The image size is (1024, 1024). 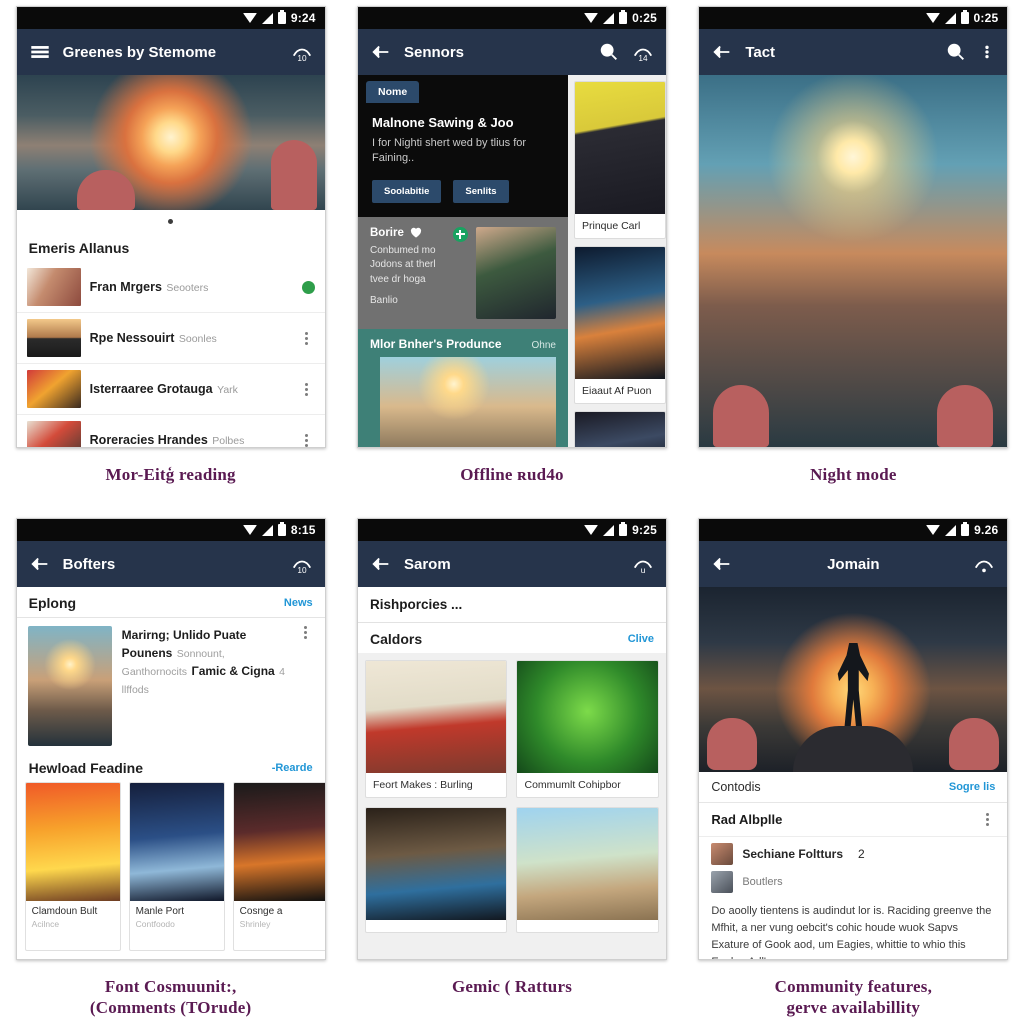 I want to click on cover-card: Feort Makes : Burling, so click(x=436, y=729).